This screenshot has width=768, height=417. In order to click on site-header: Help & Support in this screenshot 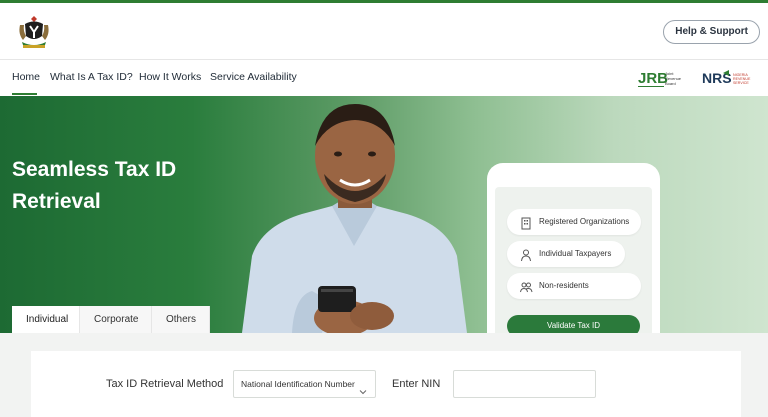, I will do `click(384, 31)`.